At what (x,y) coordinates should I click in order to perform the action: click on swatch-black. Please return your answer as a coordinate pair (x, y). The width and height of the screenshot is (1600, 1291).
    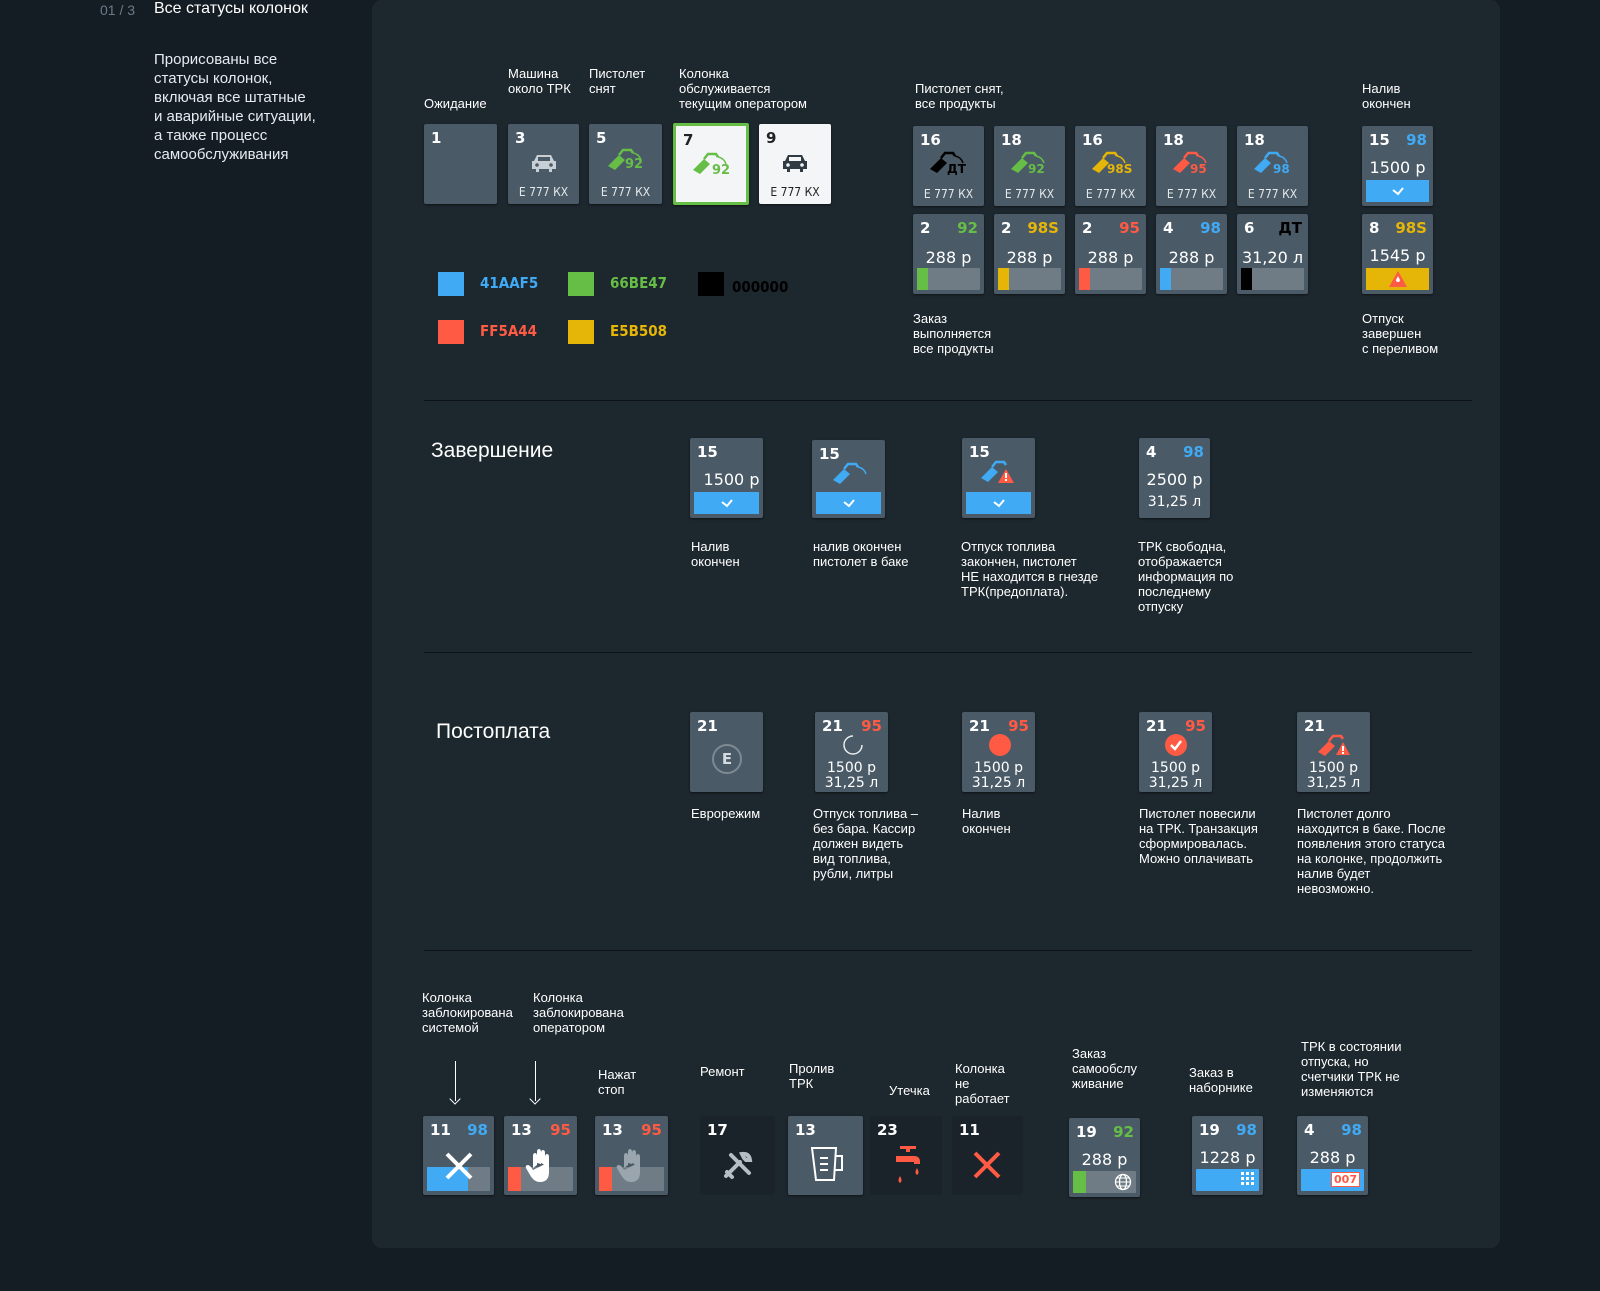
    Looking at the image, I should click on (711, 284).